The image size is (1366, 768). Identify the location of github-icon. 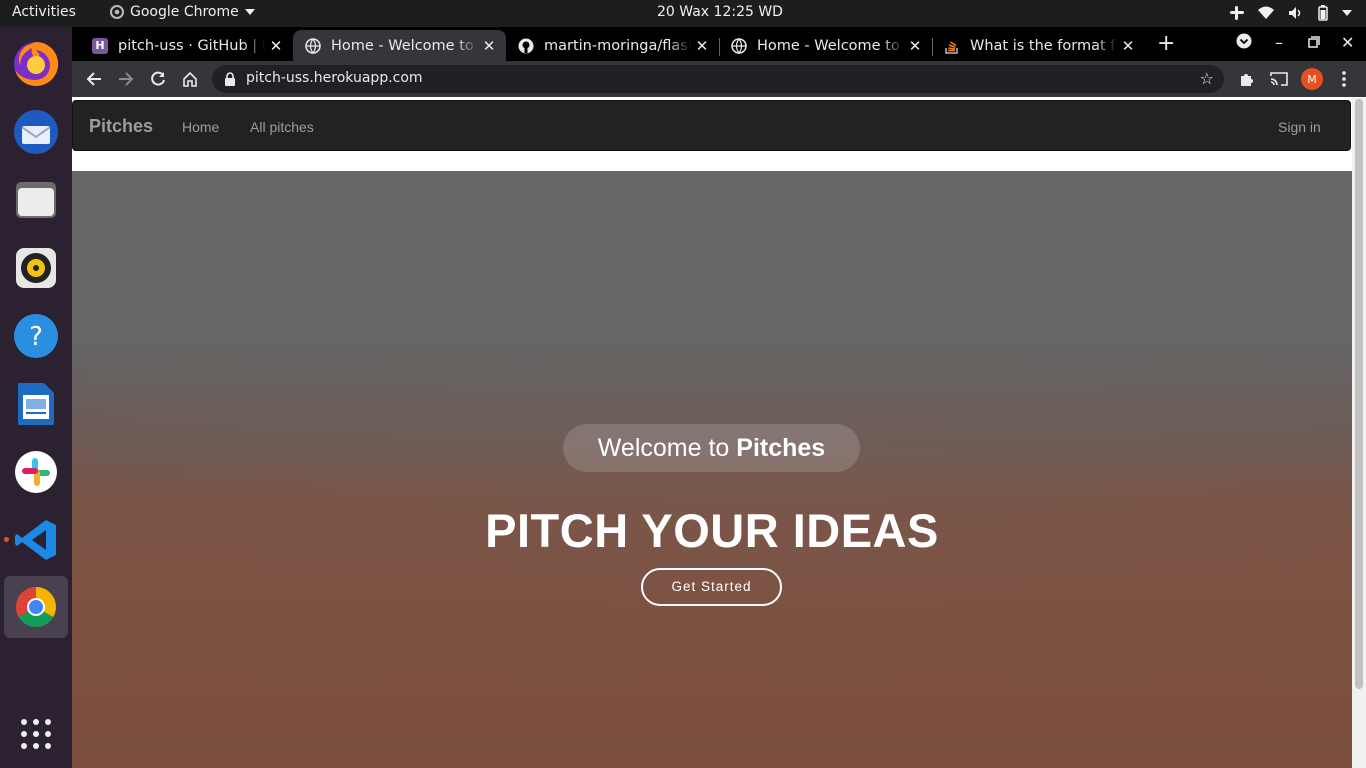
(526, 46).